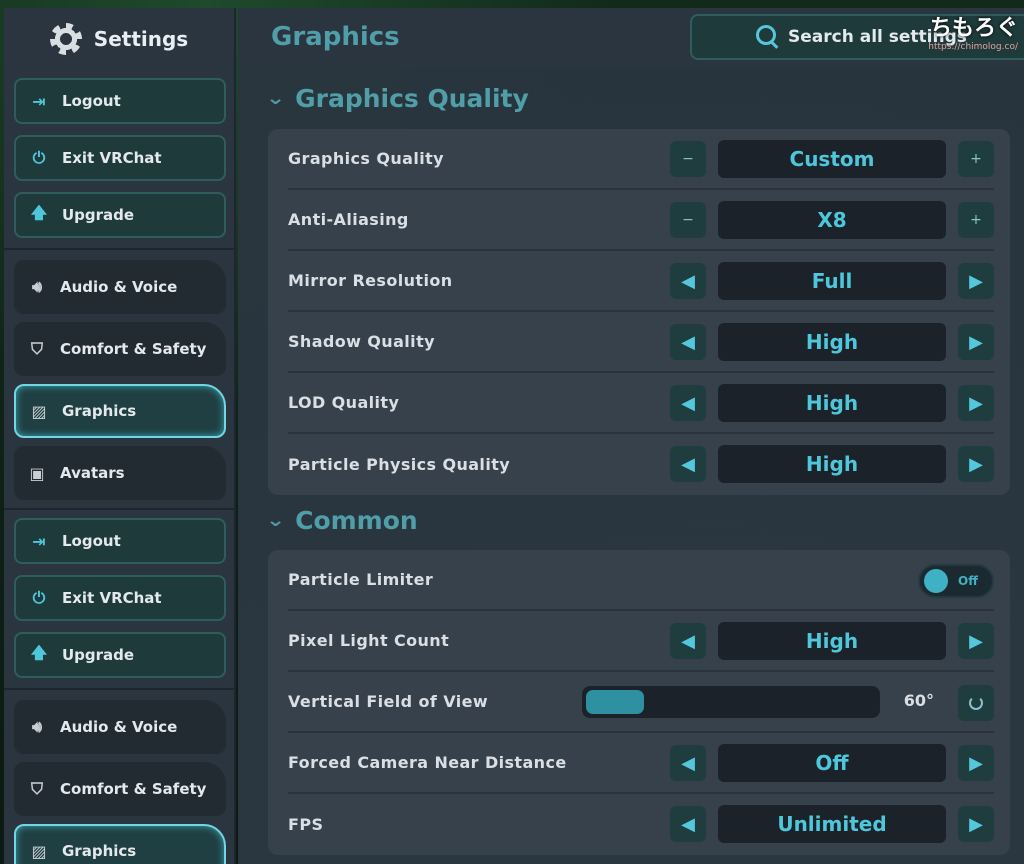 The height and width of the screenshot is (864, 1024). What do you see at coordinates (976, 703) in the screenshot?
I see `reset-button` at bounding box center [976, 703].